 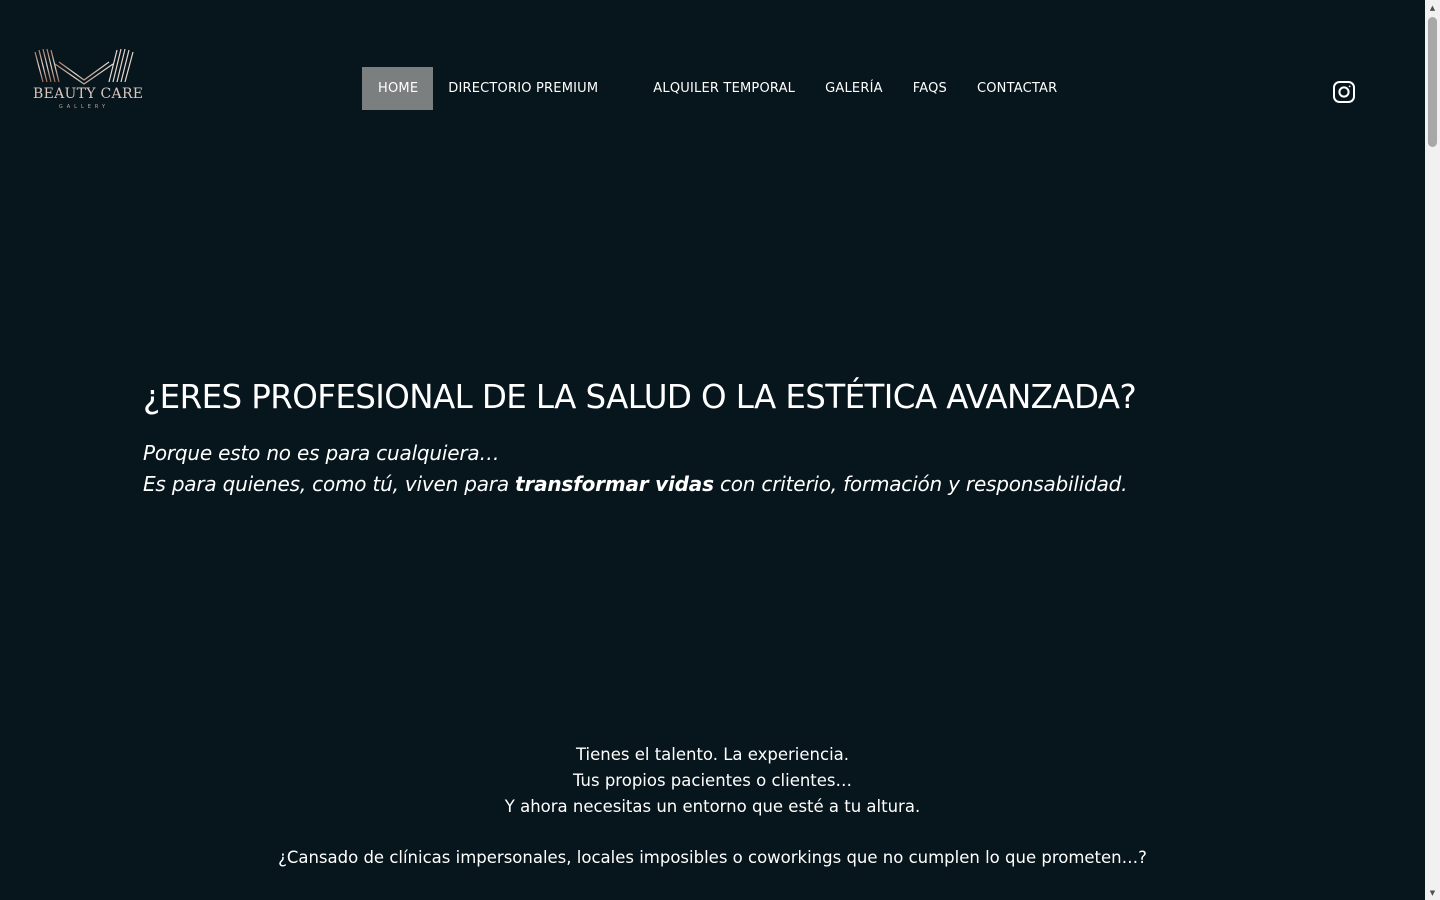 What do you see at coordinates (854, 88) in the screenshot?
I see `nav-item-galeria: GALERÍA` at bounding box center [854, 88].